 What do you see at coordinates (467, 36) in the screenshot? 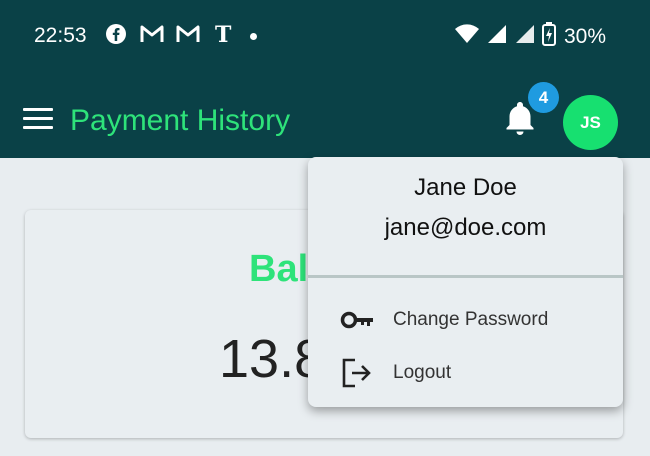
I see `wifi-icon` at bounding box center [467, 36].